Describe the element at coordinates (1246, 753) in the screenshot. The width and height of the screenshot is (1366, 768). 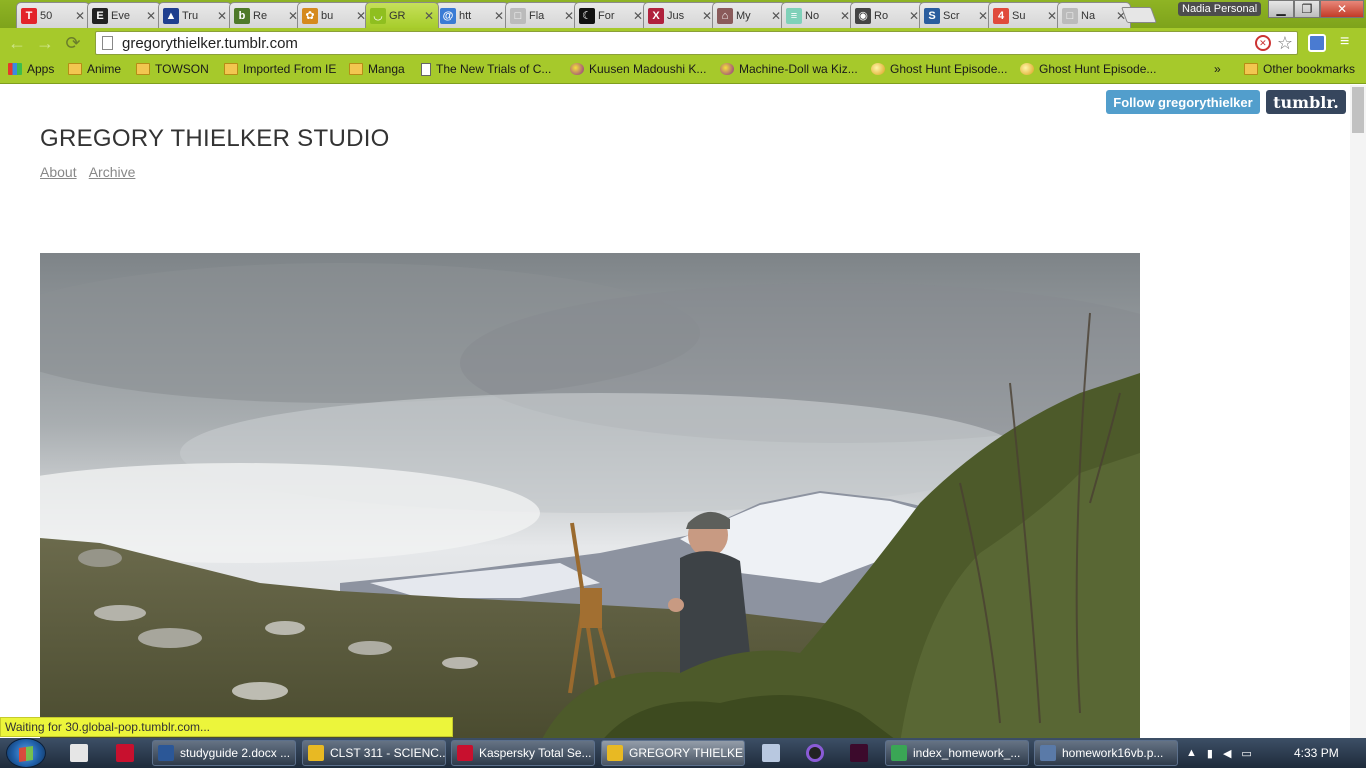
I see `battery-icon: ▭` at that location.